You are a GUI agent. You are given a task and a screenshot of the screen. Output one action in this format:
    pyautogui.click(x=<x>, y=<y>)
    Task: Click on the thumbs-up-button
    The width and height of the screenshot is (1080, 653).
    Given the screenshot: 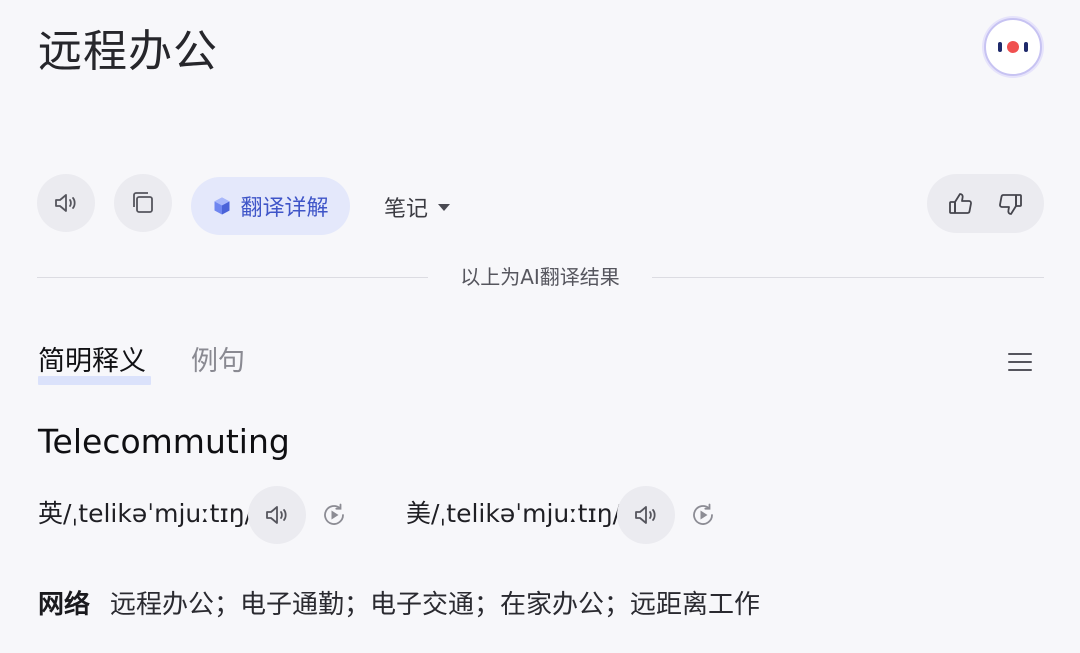 What is the action you would take?
    pyautogui.click(x=961, y=204)
    